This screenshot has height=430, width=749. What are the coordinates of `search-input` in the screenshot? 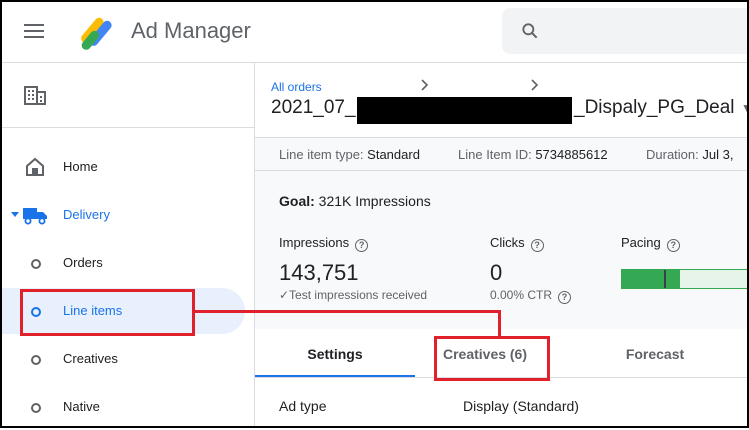 It's located at (625, 31).